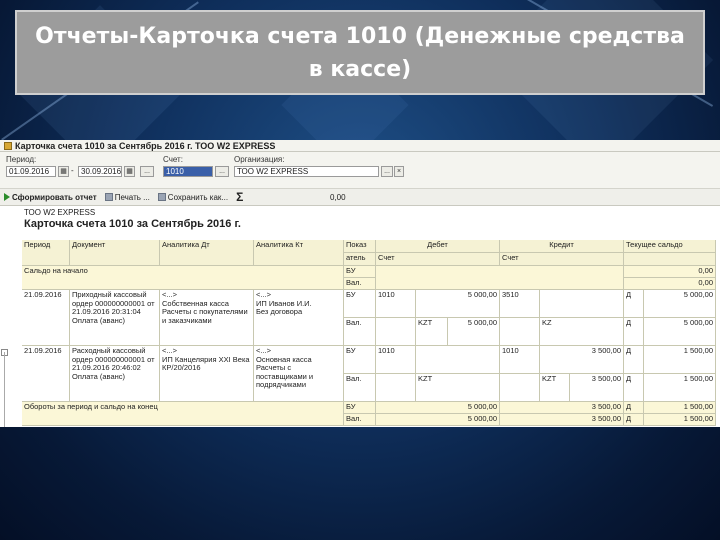 Image resolution: width=720 pixels, height=540 pixels. I want to click on row1-ind-val: Вал., so click(360, 332).